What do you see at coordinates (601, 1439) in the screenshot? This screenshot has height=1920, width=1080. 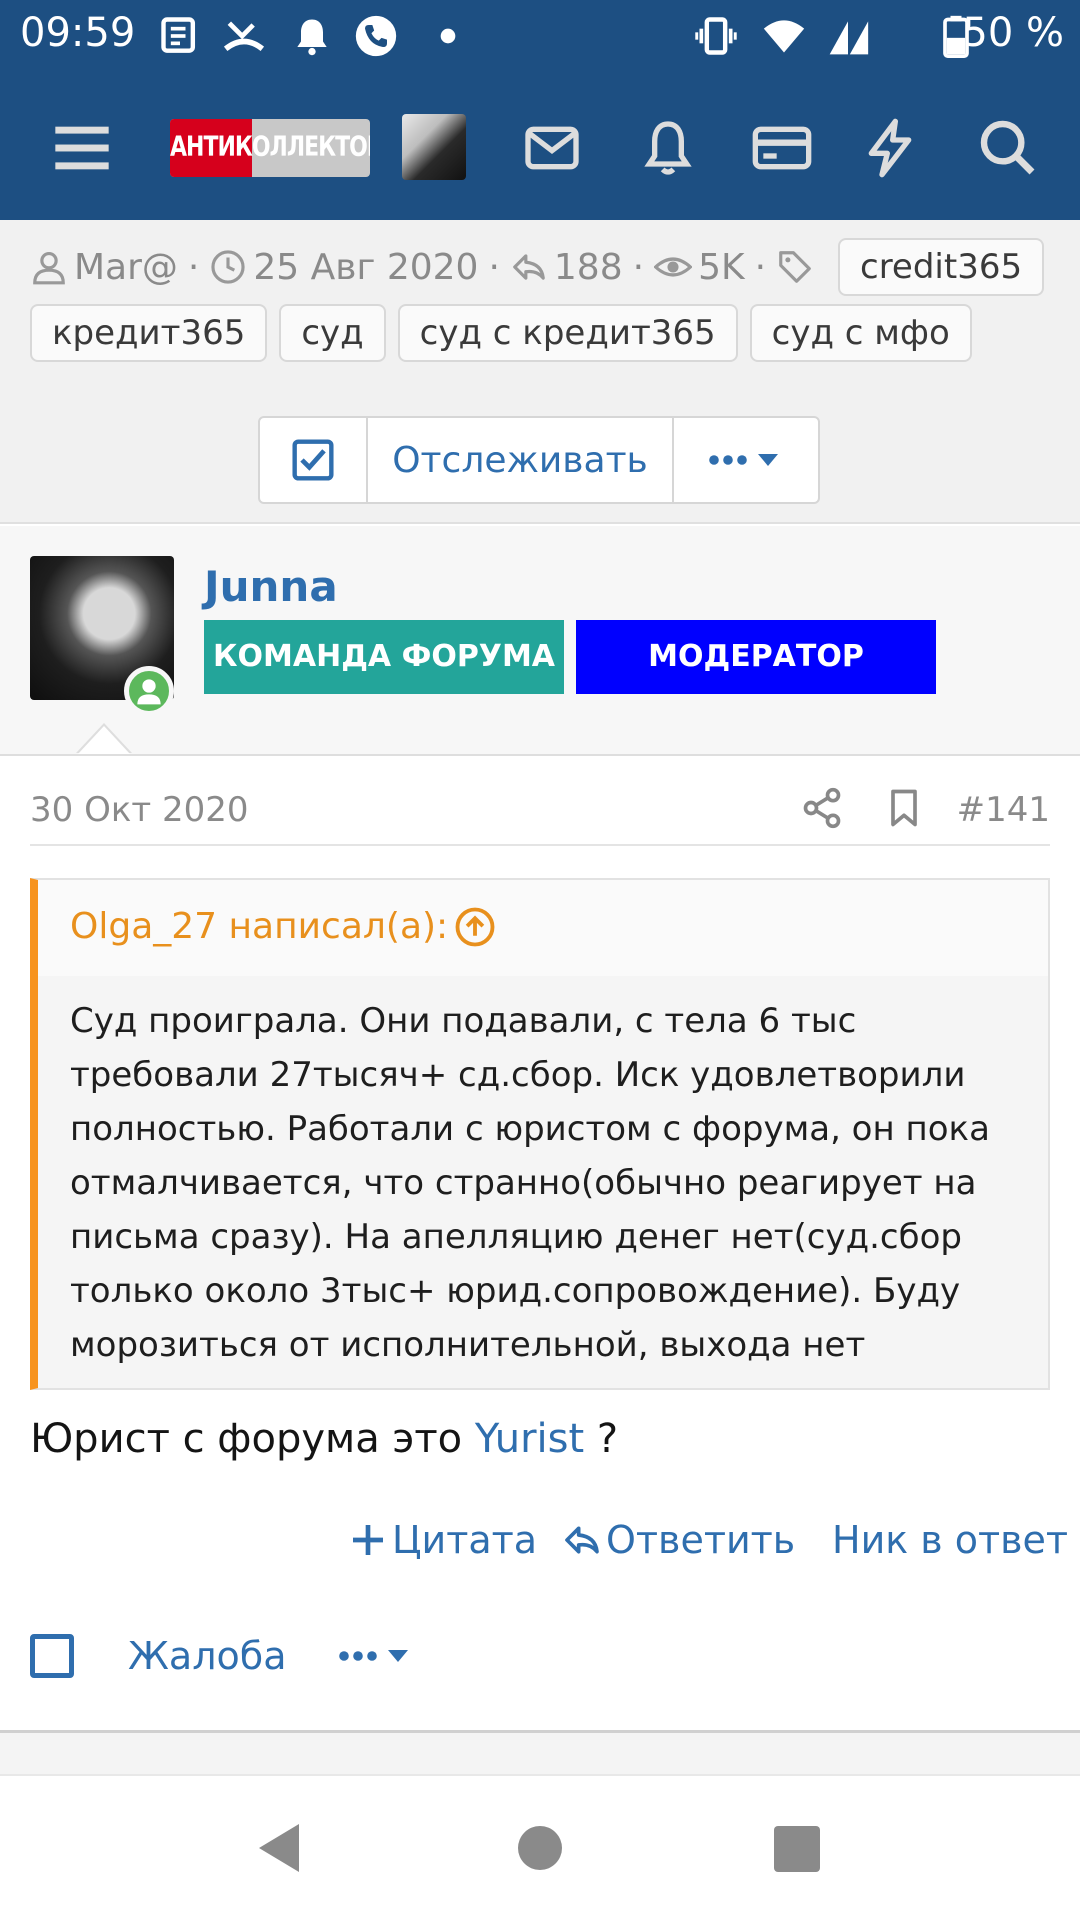 I see `post-message-suffix: ?` at bounding box center [601, 1439].